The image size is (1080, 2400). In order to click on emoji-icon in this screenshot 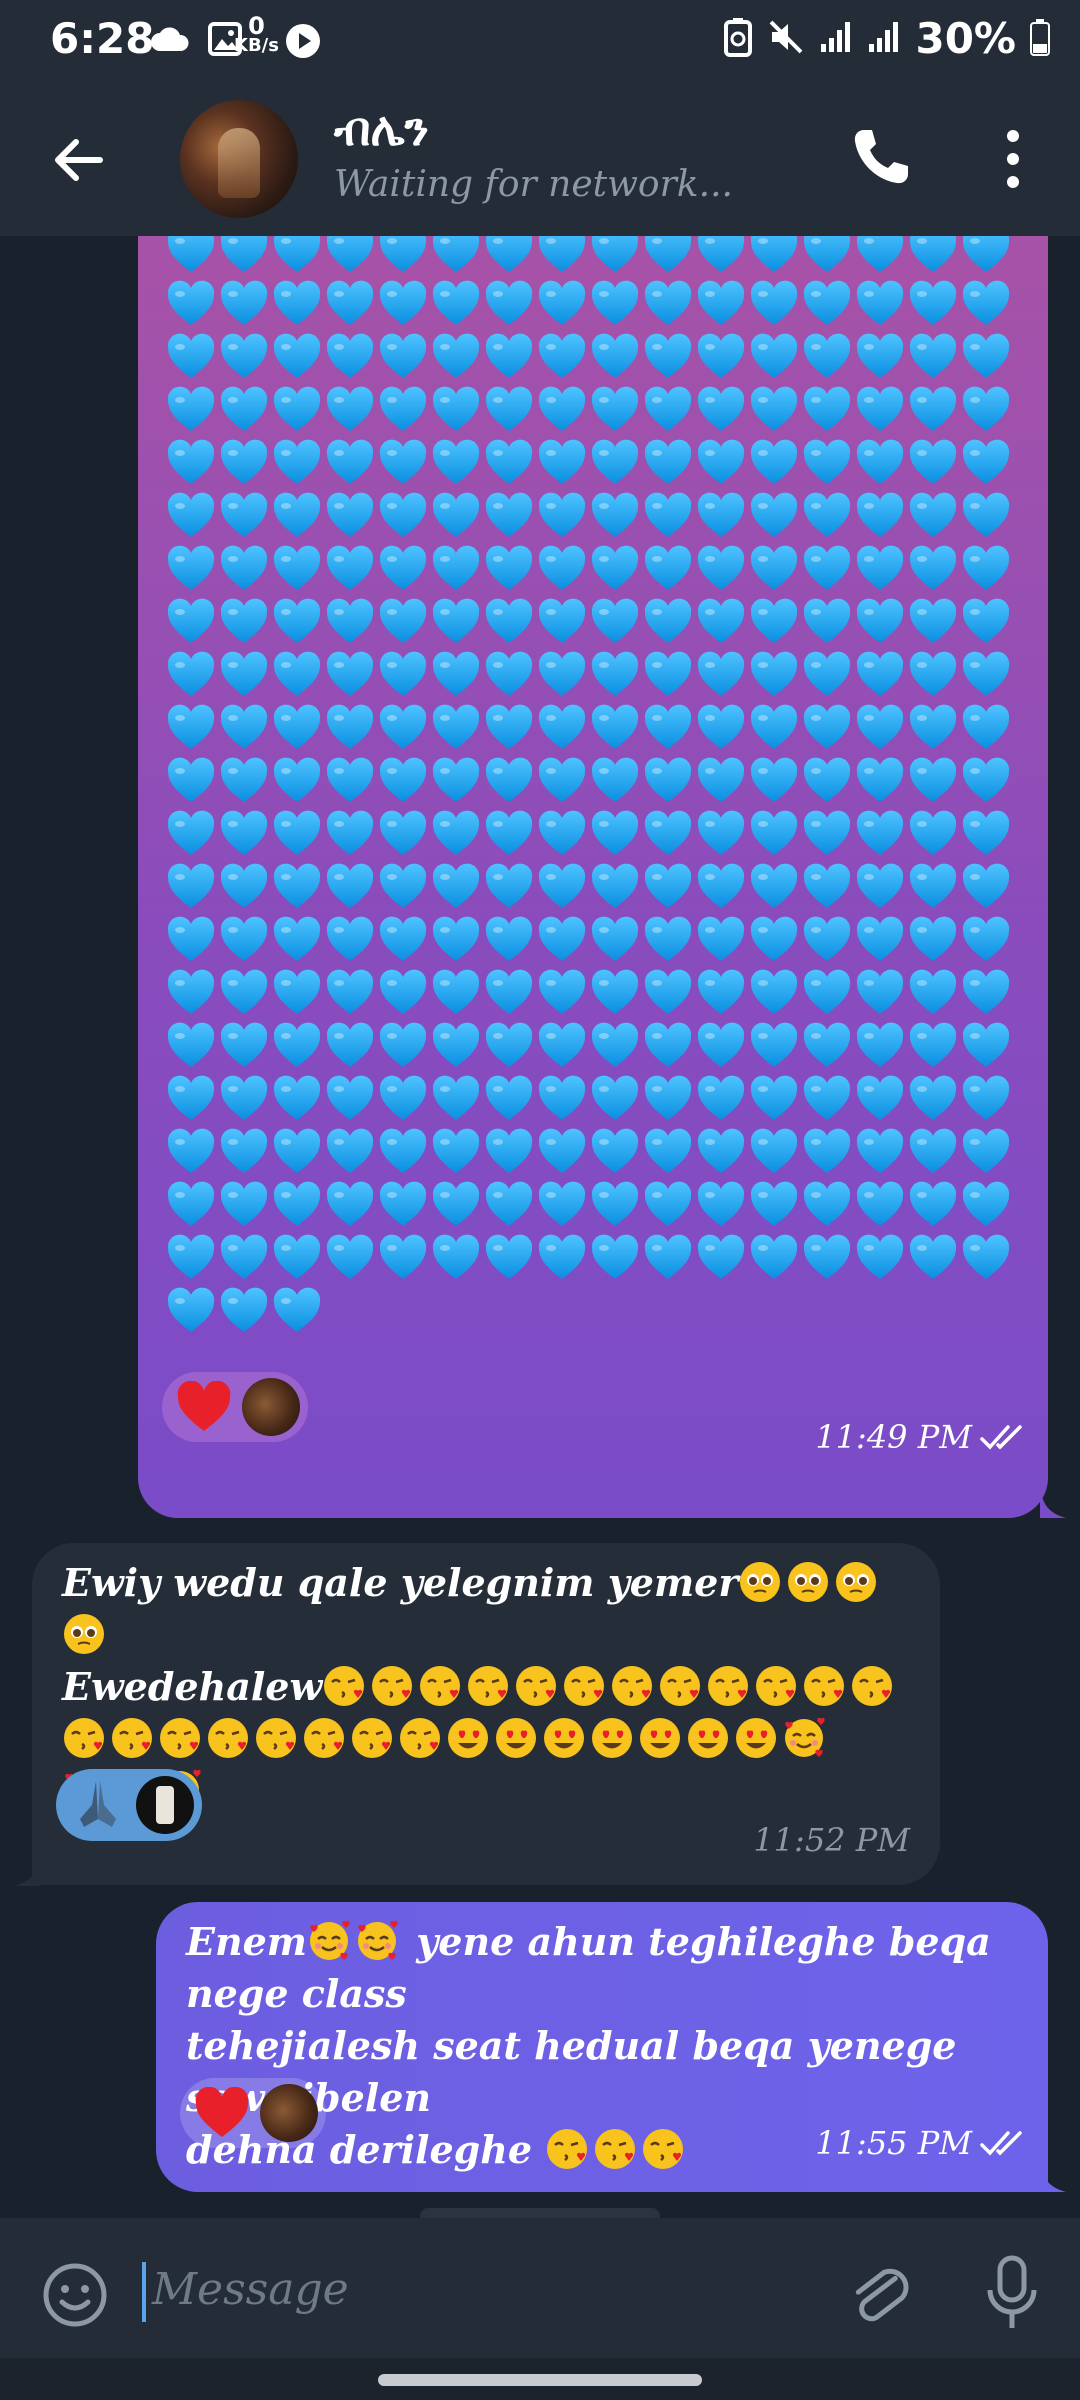, I will do `click(75, 2295)`.